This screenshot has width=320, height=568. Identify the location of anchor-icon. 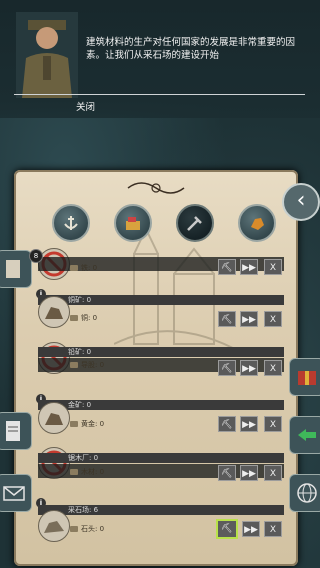
(71, 223).